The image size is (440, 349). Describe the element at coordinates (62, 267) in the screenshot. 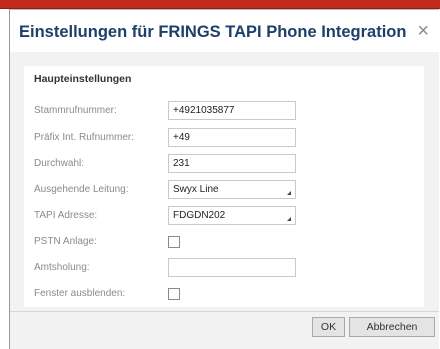

I see `amtsholung-label: Amtsholung:` at that location.